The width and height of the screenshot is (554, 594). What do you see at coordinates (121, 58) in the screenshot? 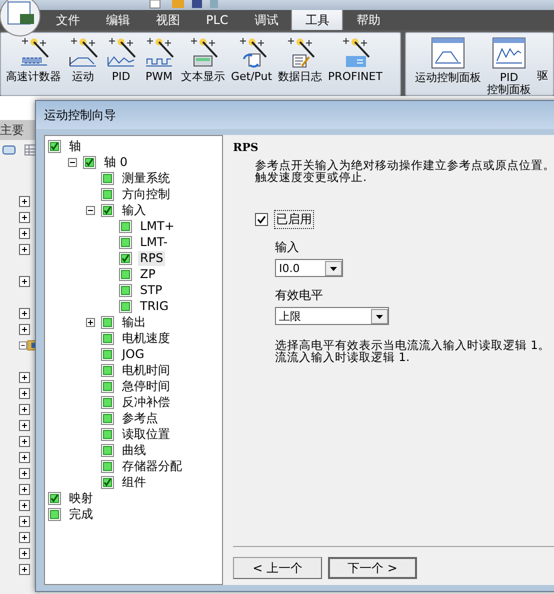
I see `ribbon-button: PID` at bounding box center [121, 58].